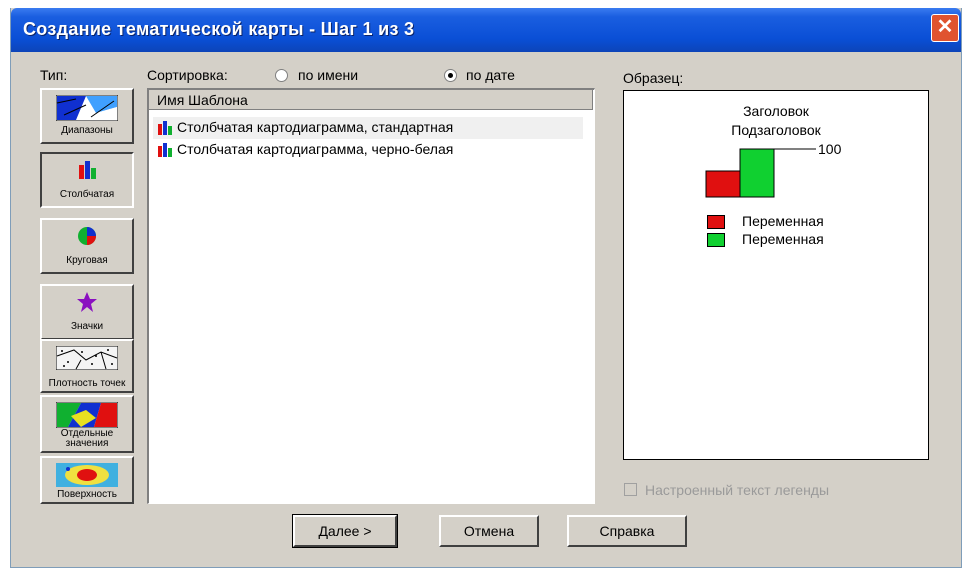 The width and height of the screenshot is (964, 569). What do you see at coordinates (653, 78) in the screenshot?
I see `sample-label: Образец:` at bounding box center [653, 78].